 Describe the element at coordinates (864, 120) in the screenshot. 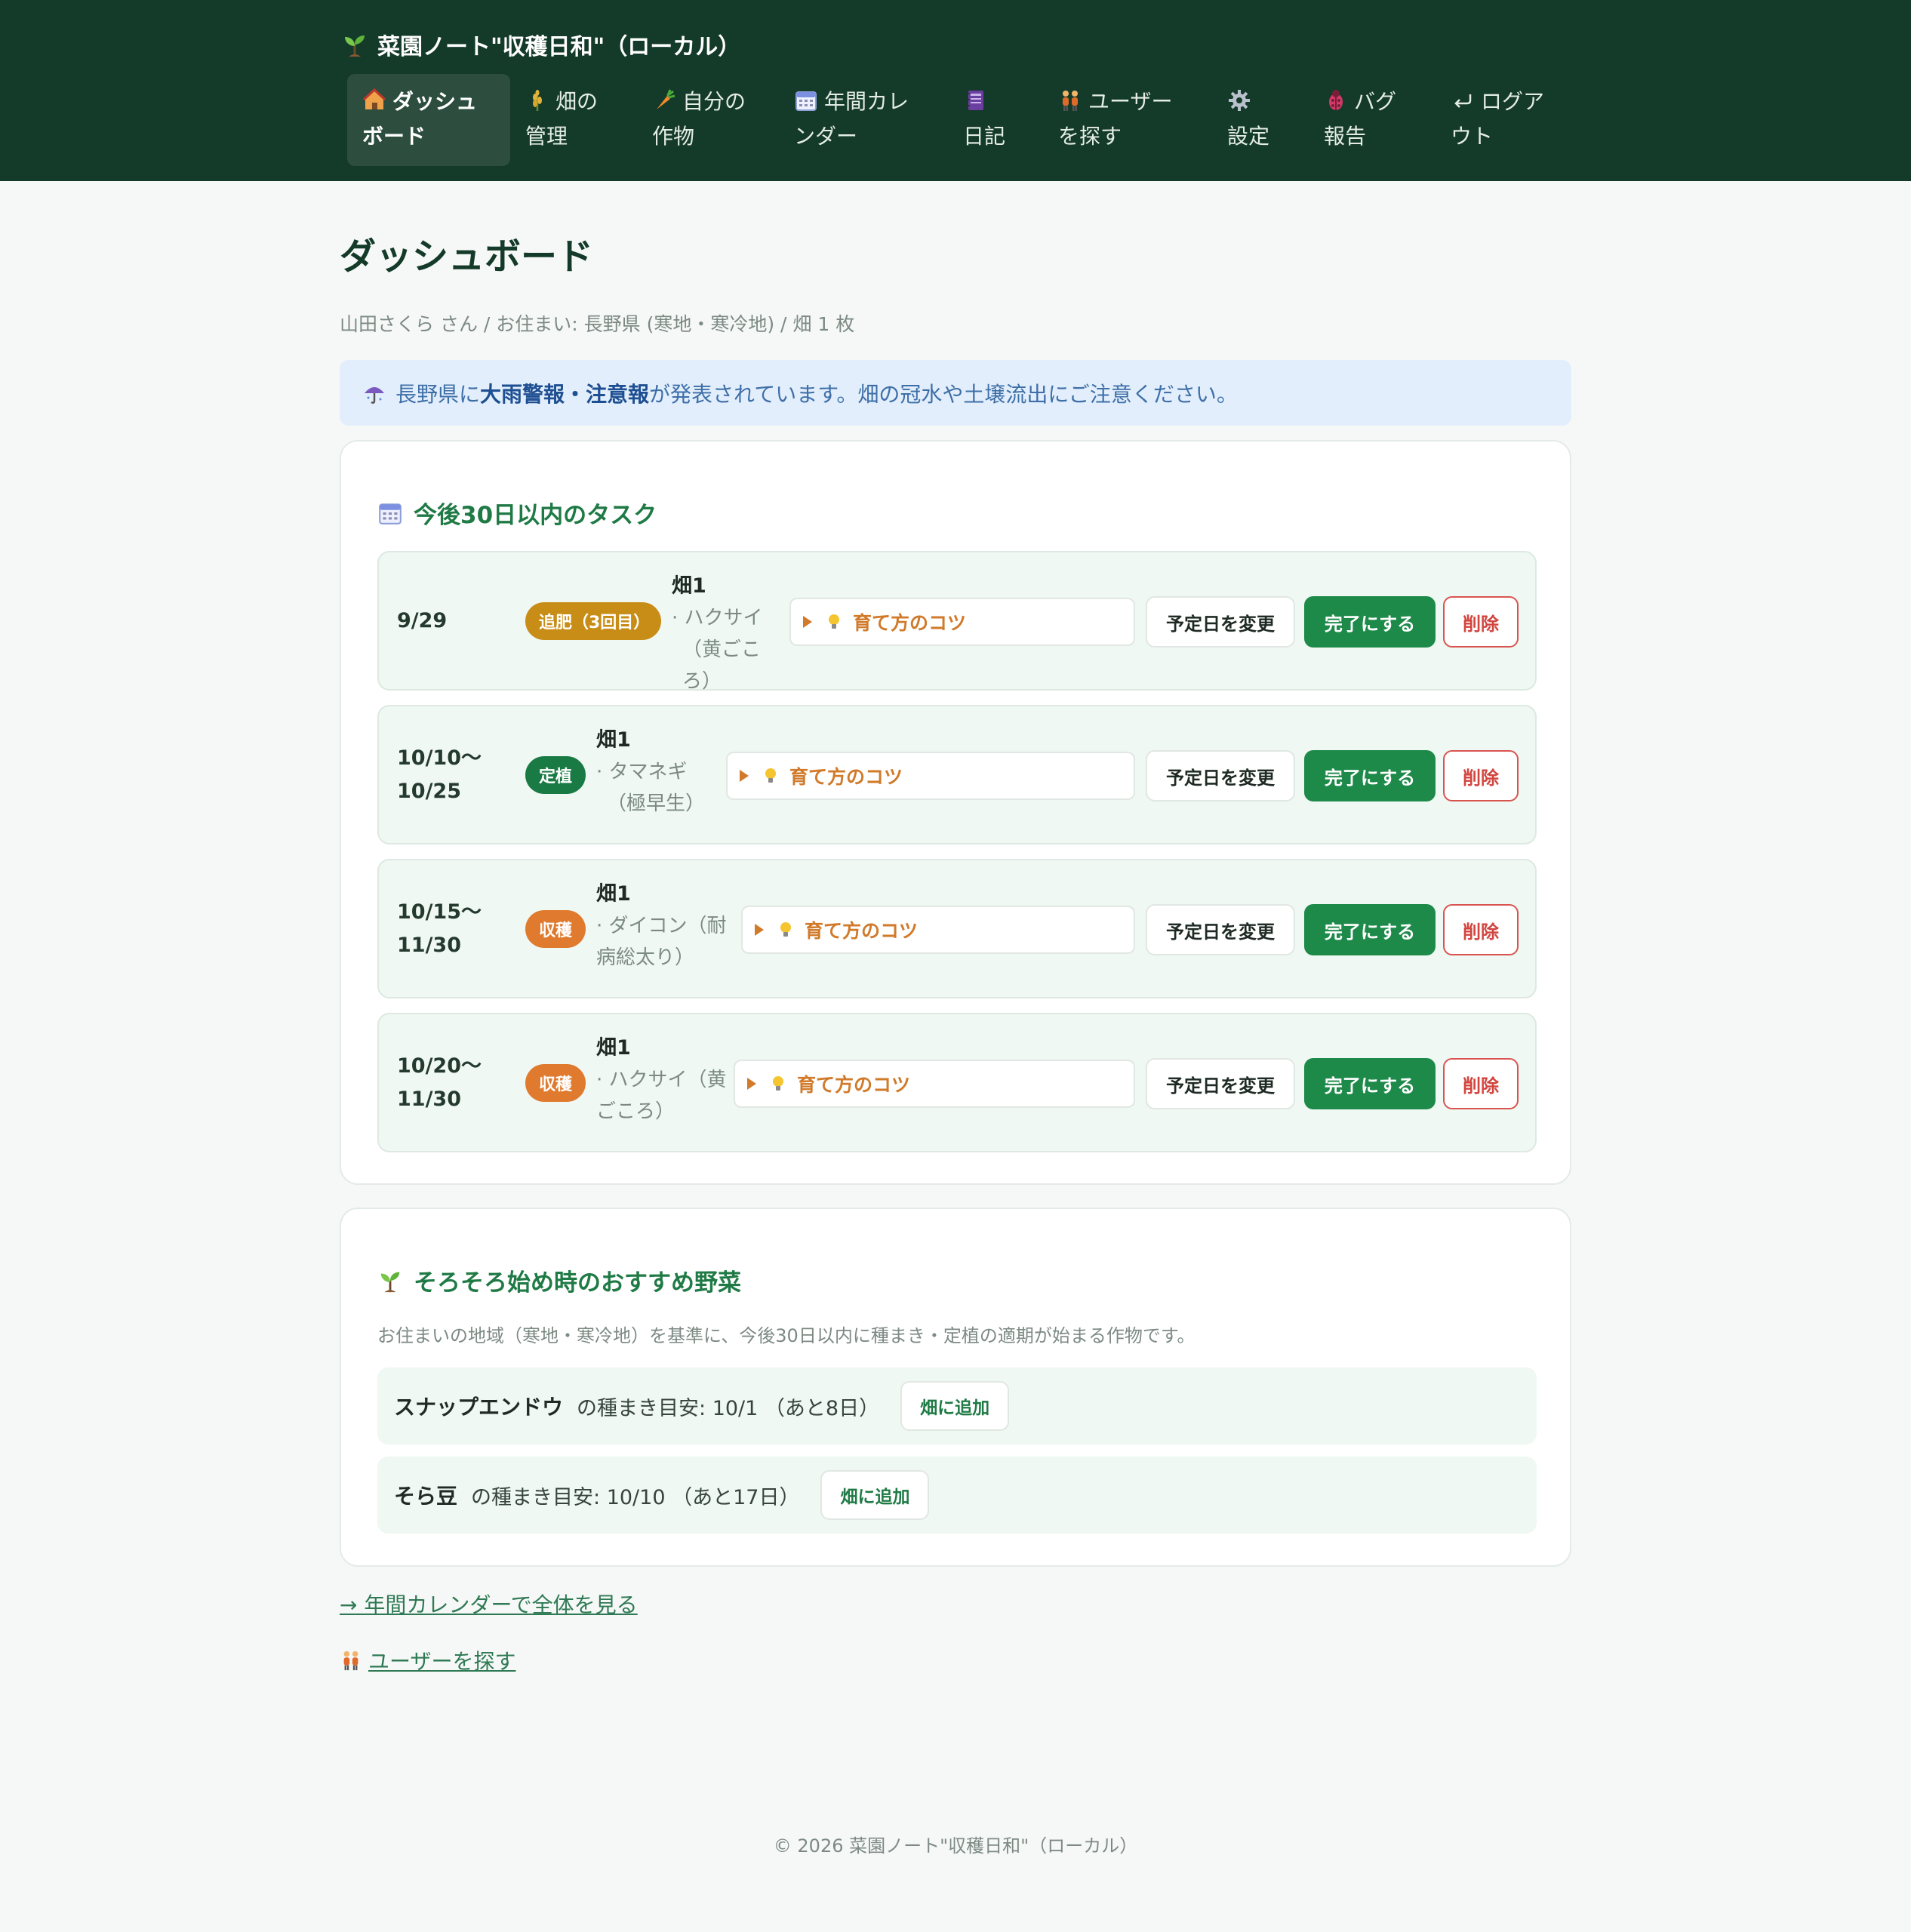

I see `nav-calendar: 年間カレ ンダー` at that location.